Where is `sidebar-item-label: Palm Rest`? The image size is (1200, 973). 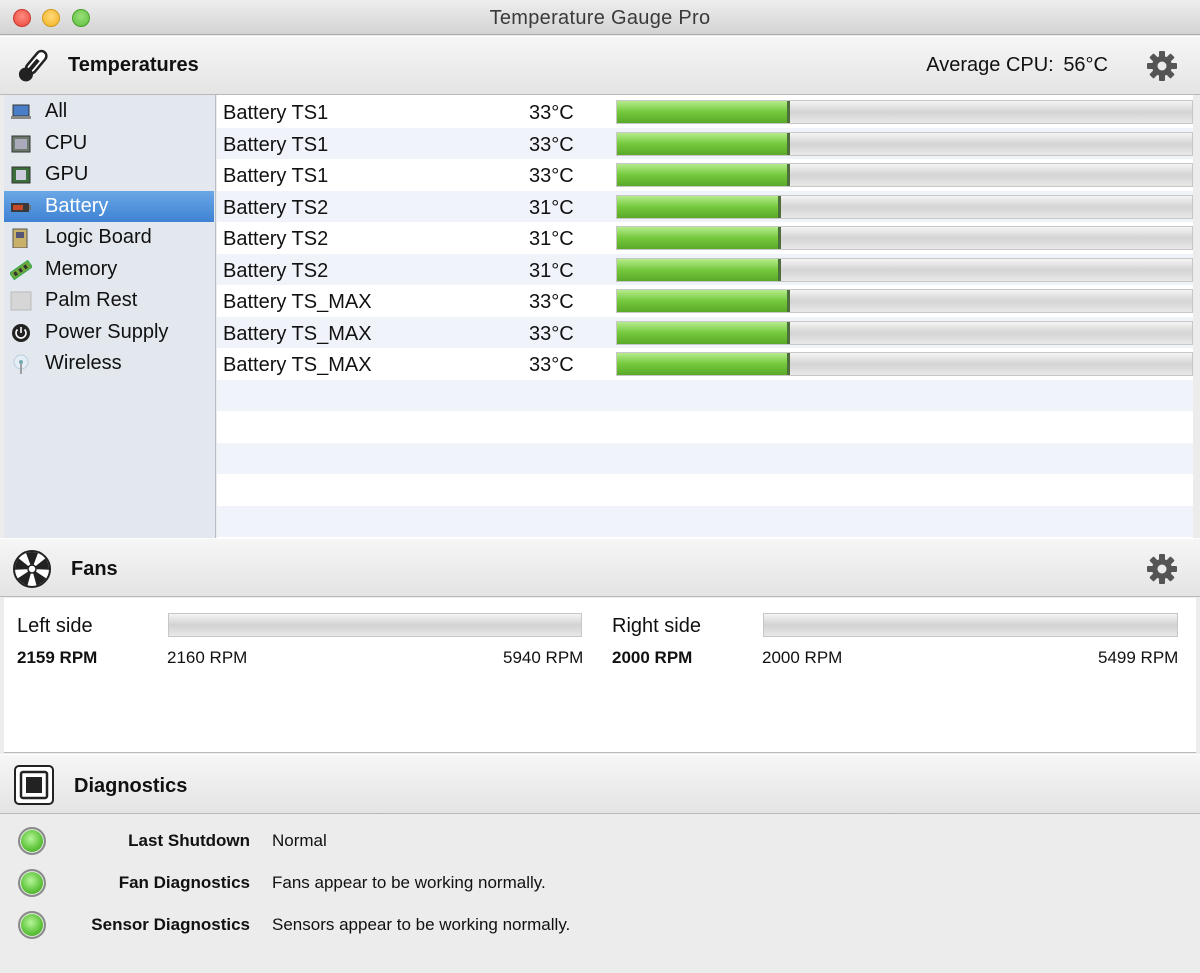
sidebar-item-label: Palm Rest is located at coordinates (91, 300).